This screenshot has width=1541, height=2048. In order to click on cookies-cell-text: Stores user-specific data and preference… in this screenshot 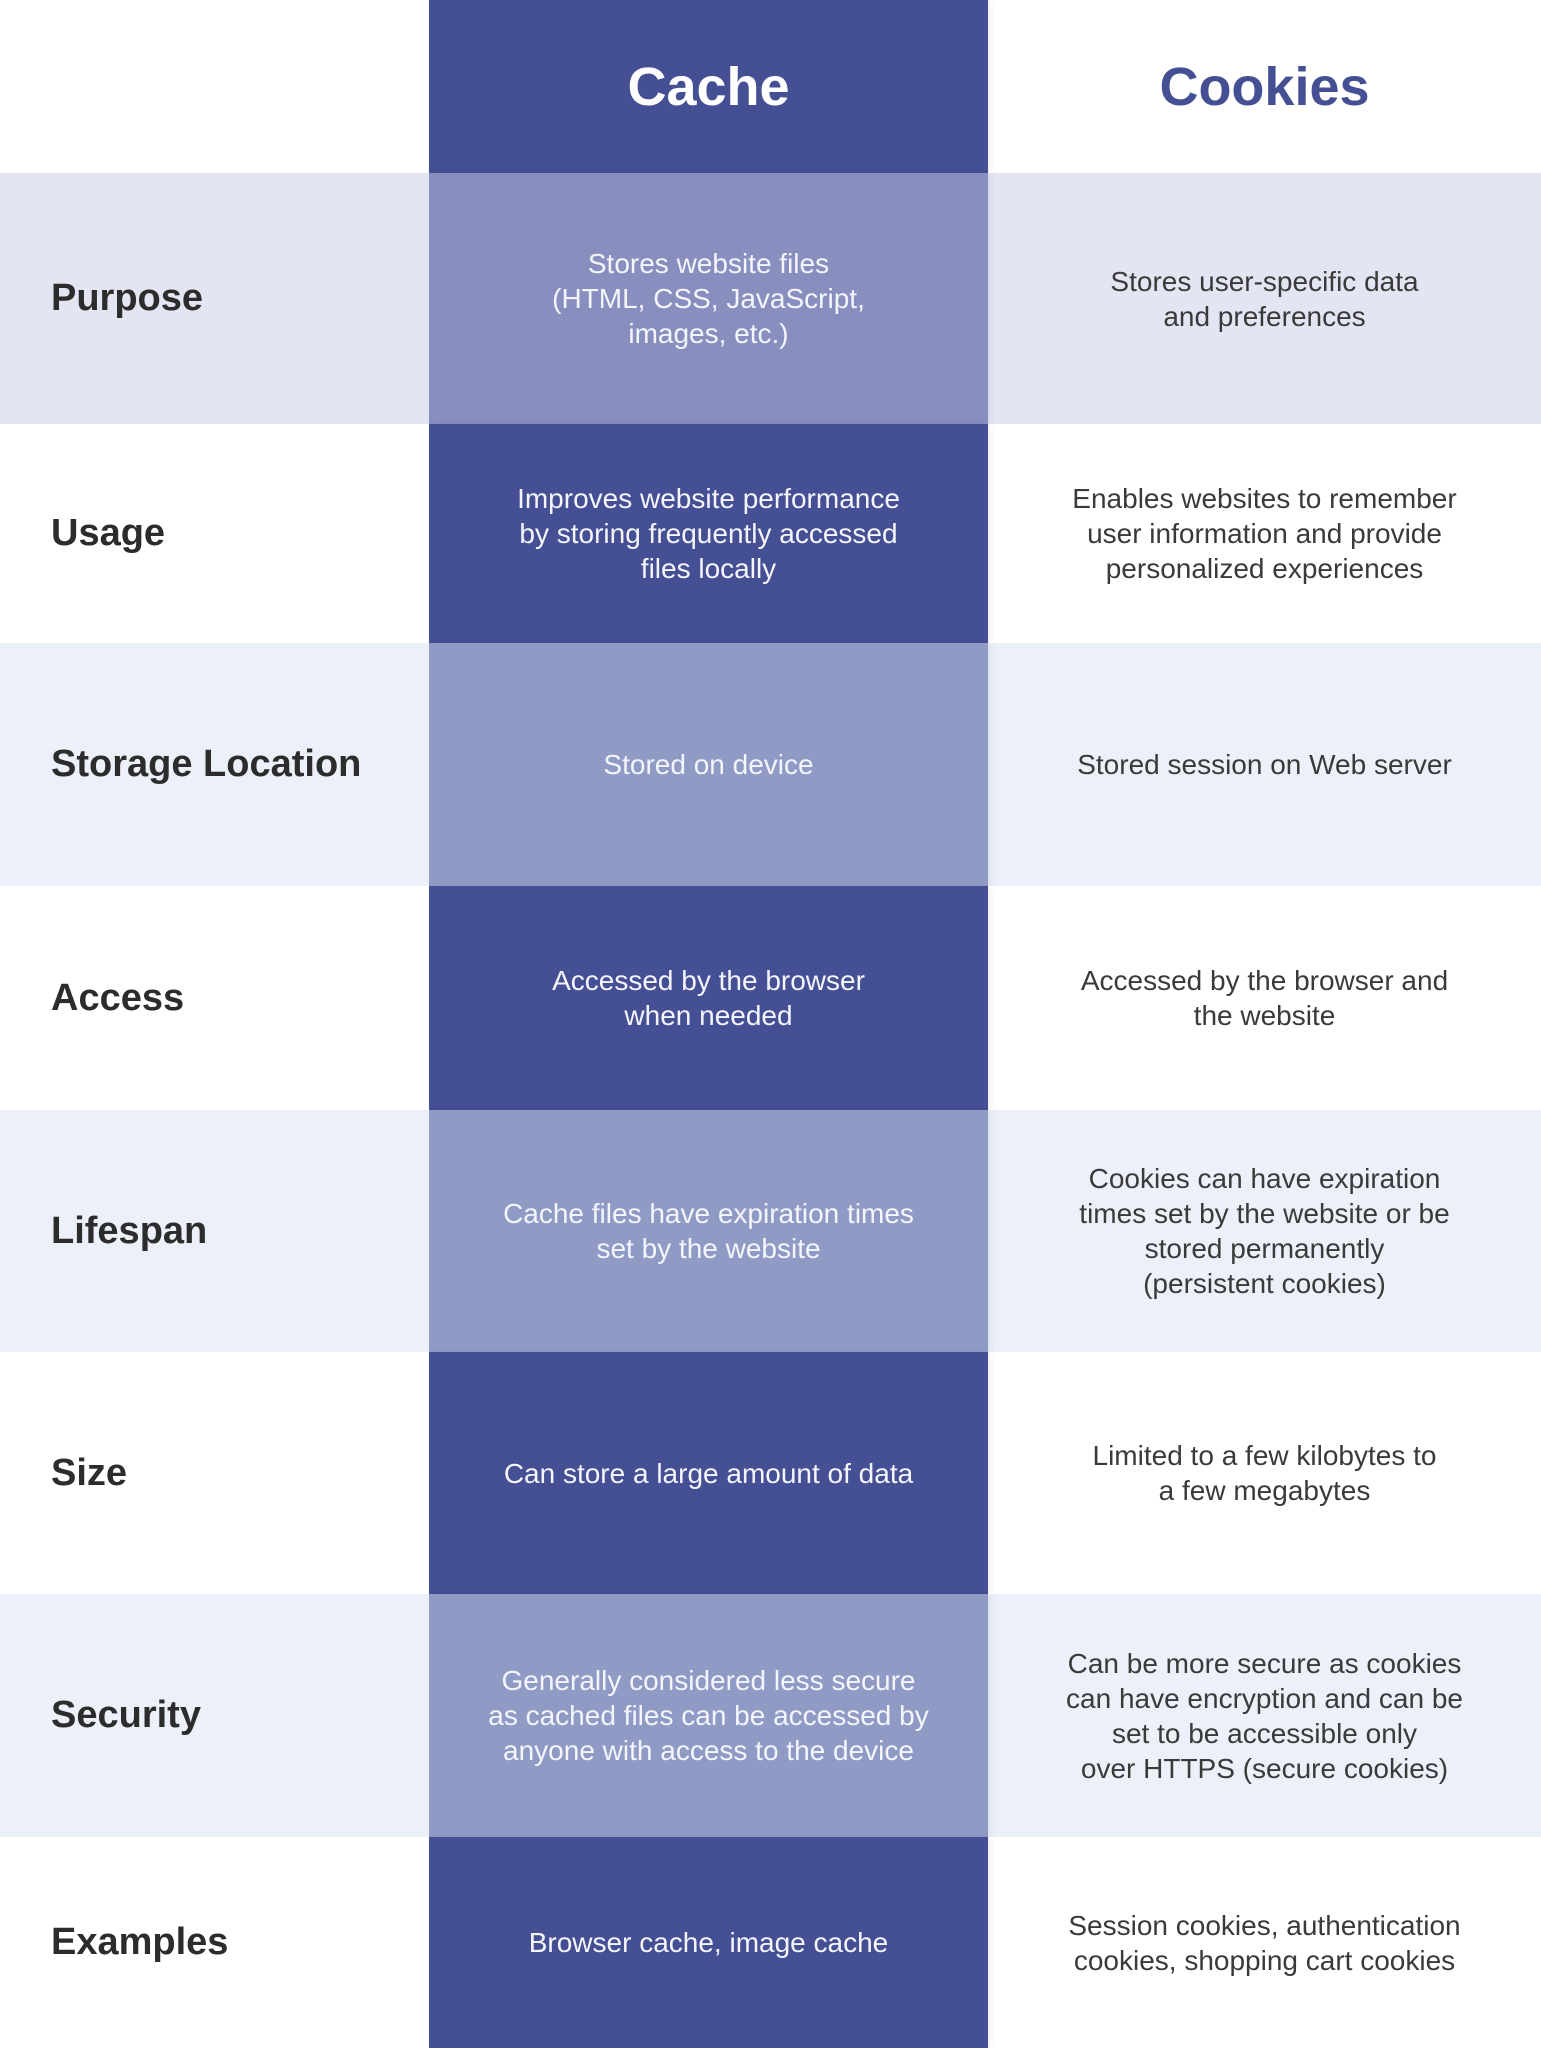, I will do `click(1264, 298)`.